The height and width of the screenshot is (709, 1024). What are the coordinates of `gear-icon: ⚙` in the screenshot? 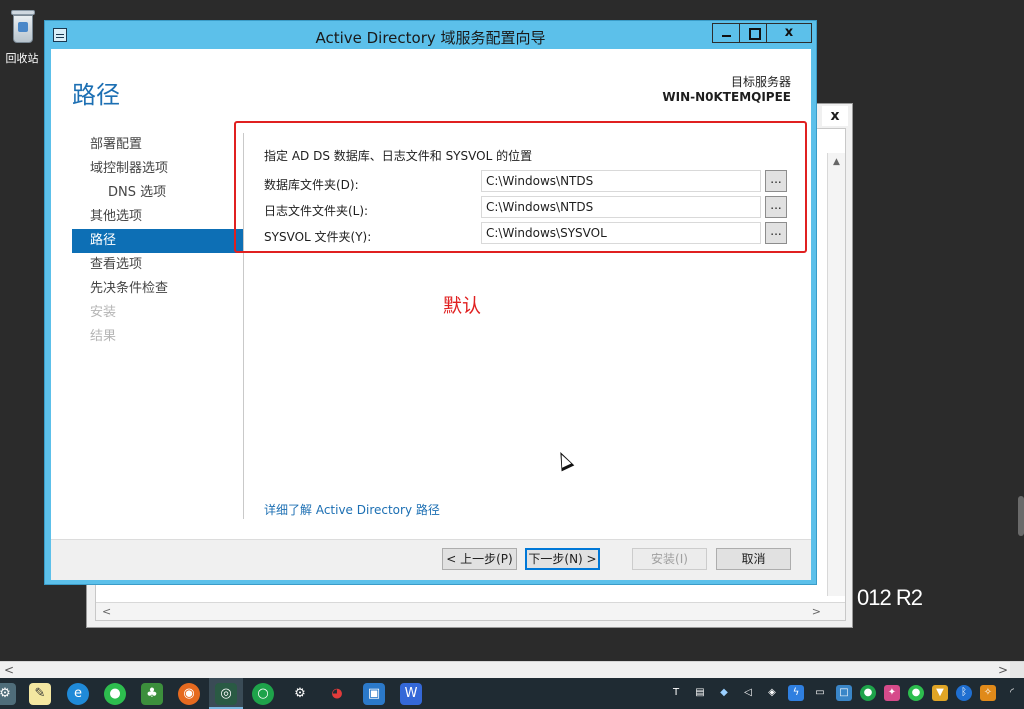 It's located at (300, 694).